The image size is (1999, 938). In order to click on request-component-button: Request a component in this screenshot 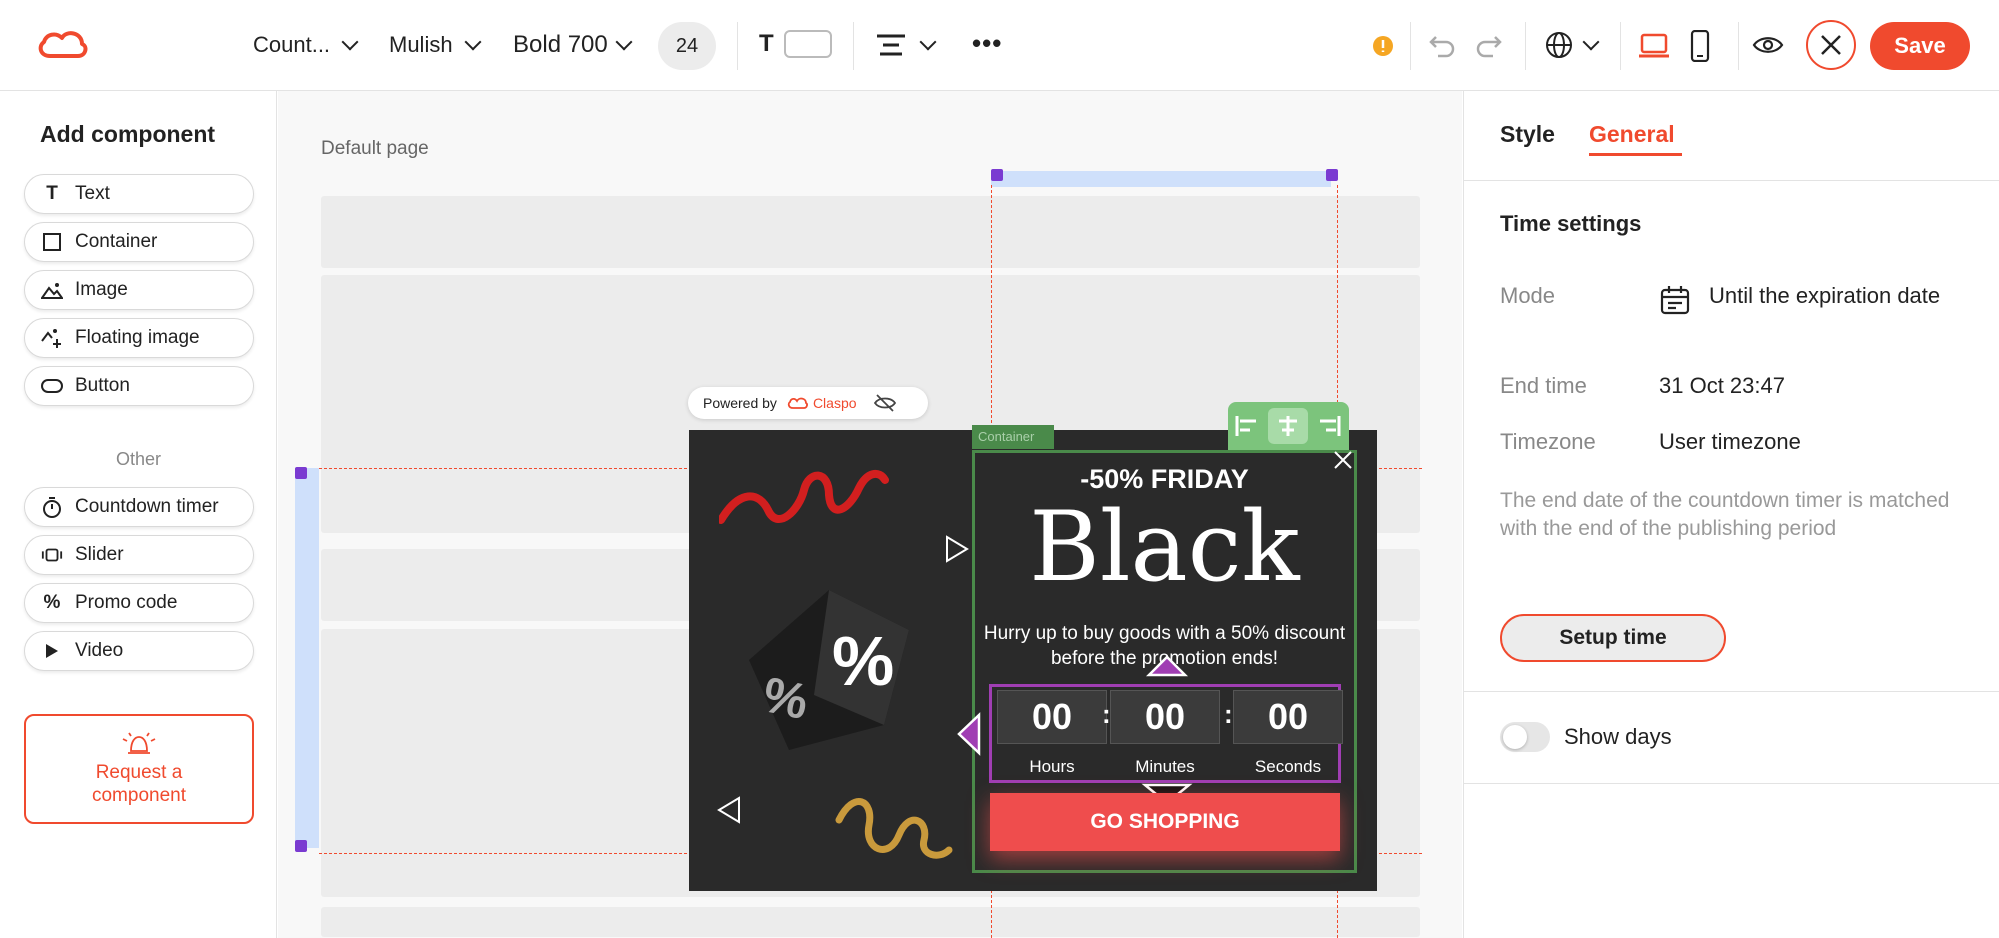, I will do `click(139, 769)`.